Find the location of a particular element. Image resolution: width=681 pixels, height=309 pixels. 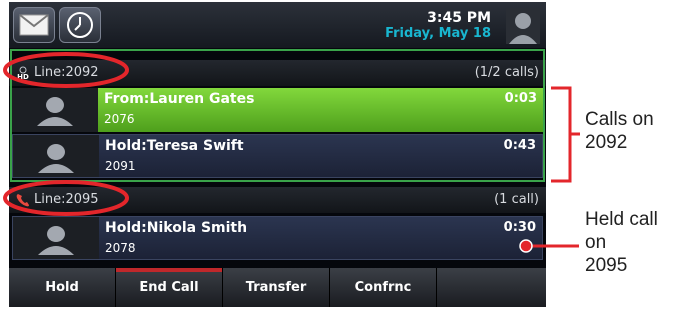

highlight-circle-line-2092 is located at coordinates (66, 70).